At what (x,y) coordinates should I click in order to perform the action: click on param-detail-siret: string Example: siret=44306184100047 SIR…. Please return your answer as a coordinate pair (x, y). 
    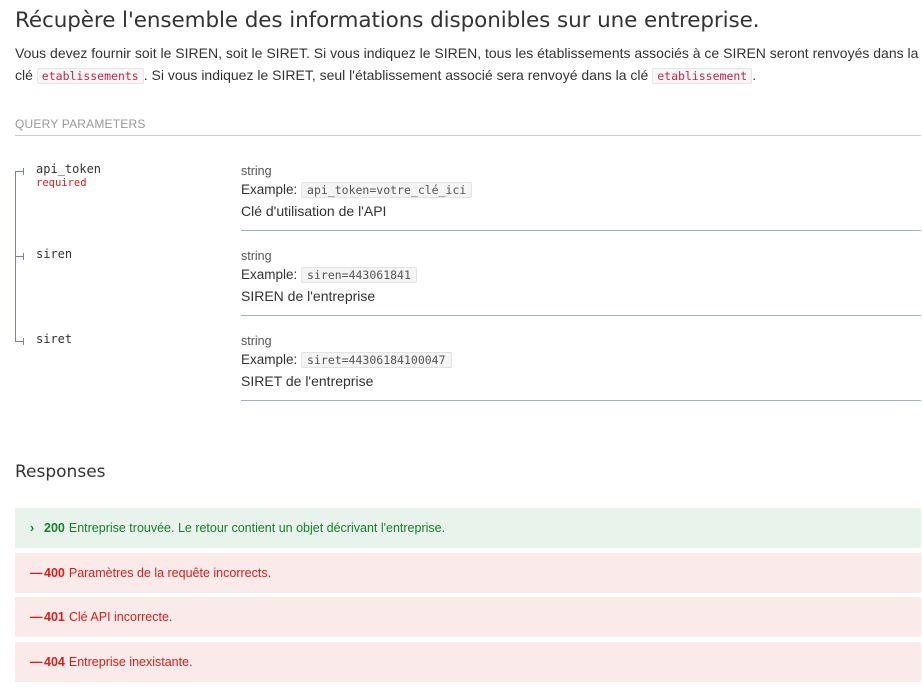
    Looking at the image, I should click on (581, 367).